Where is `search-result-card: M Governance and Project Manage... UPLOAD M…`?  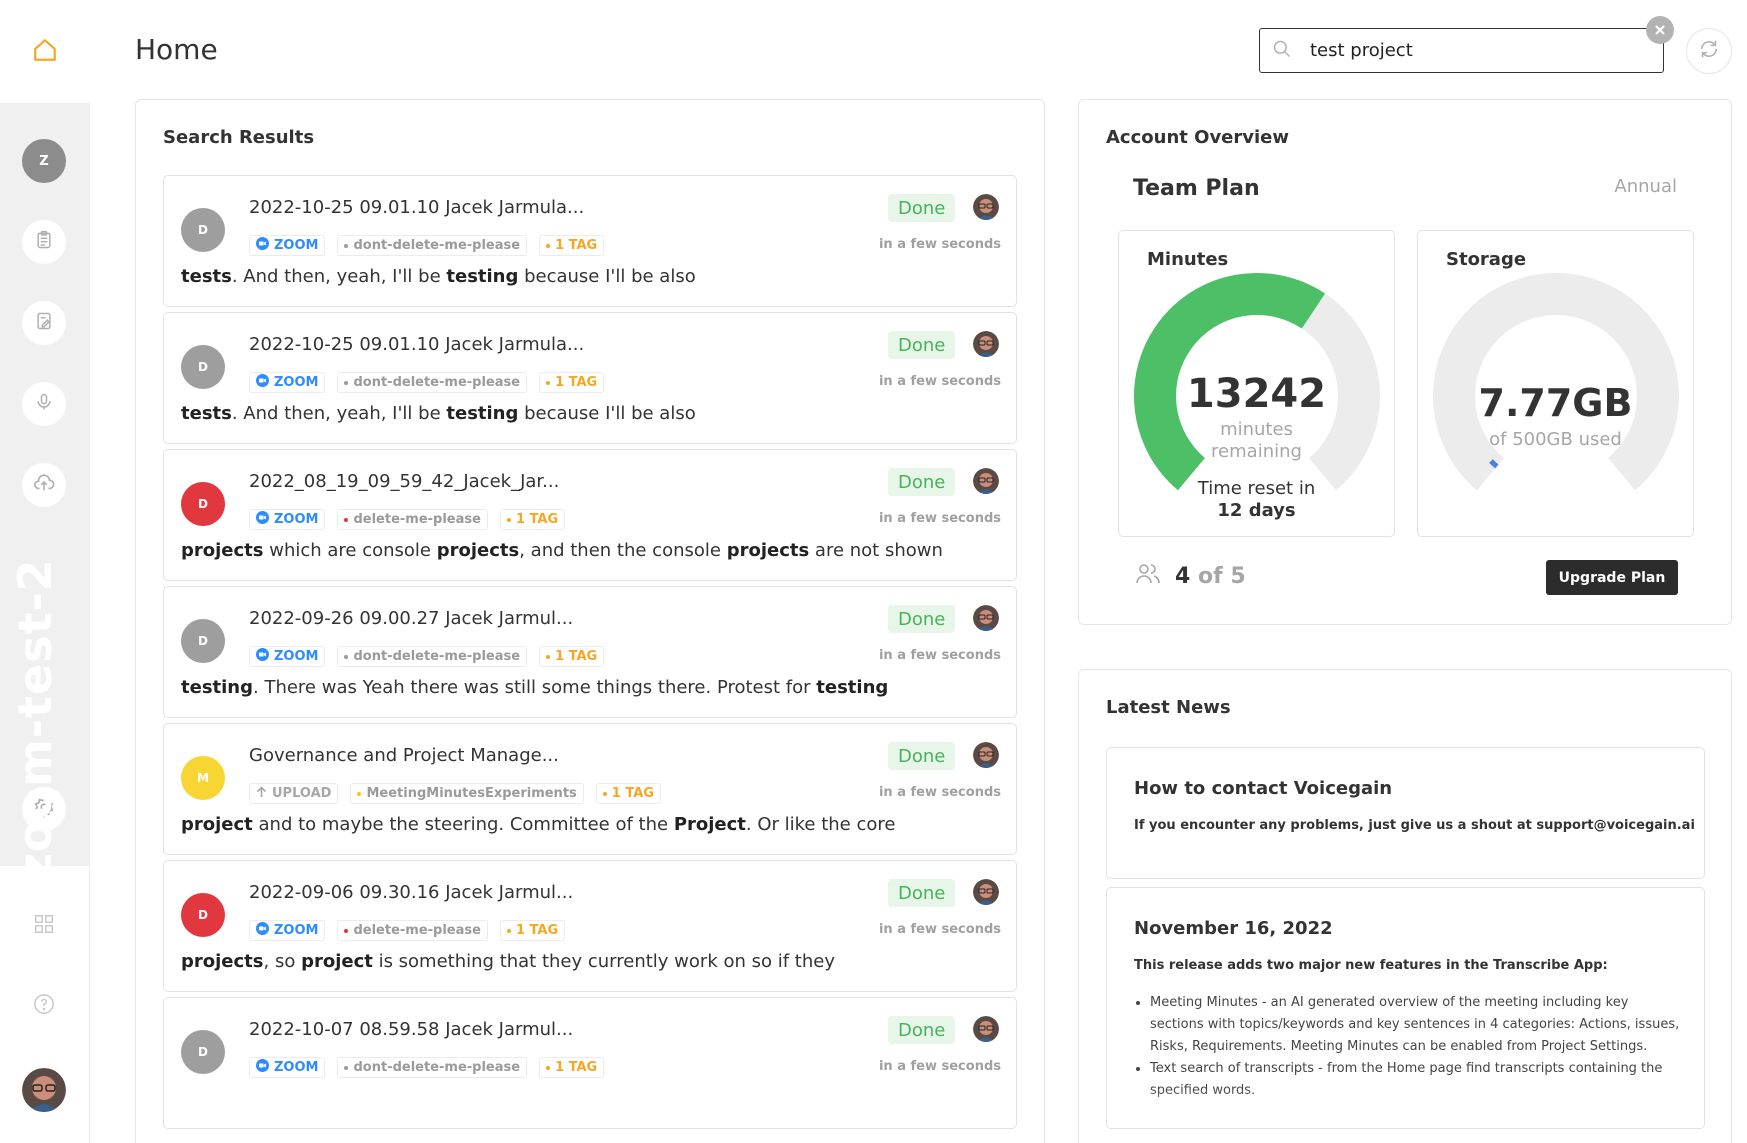
search-result-card: M Governance and Project Manage... UPLOAD M… is located at coordinates (590, 789).